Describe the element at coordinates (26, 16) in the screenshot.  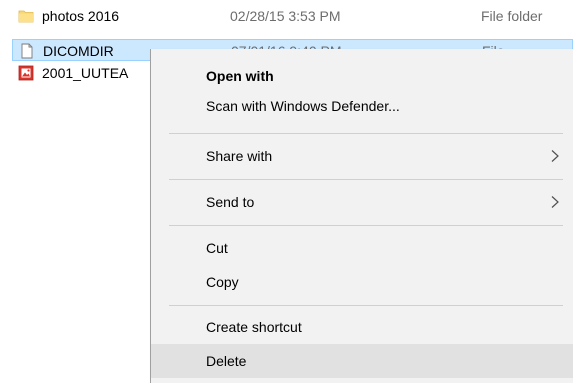
I see `folder-icon` at that location.